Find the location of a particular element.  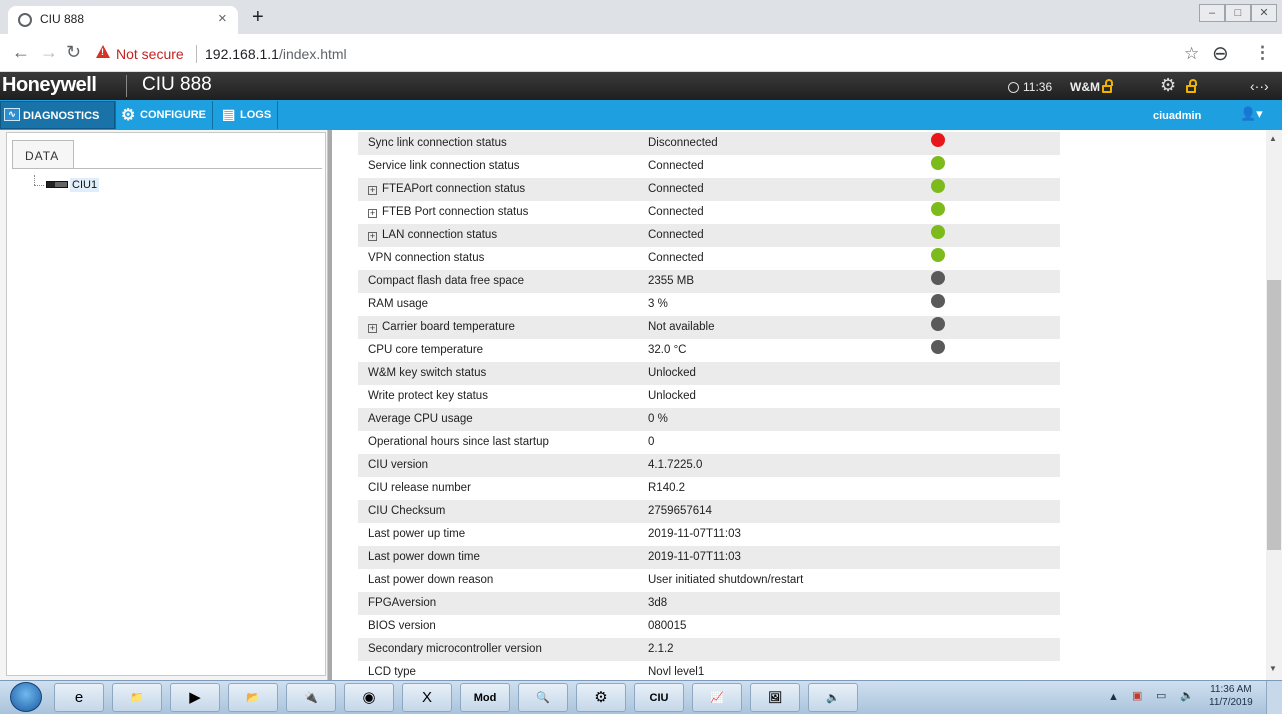

not-secure-label: Not secure is located at coordinates (150, 54).